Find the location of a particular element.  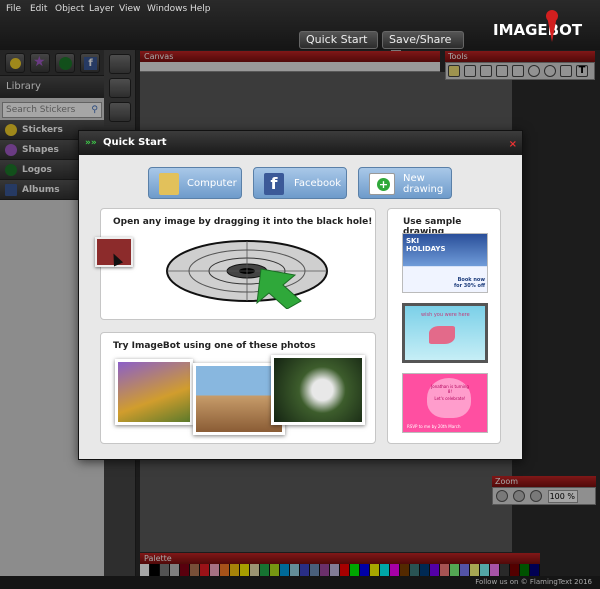

close-icon: × is located at coordinates (513, 145).